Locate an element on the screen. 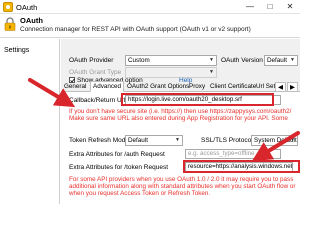 The width and height of the screenshot is (320, 240). provider-select: Custom ▼ is located at coordinates (171, 60).